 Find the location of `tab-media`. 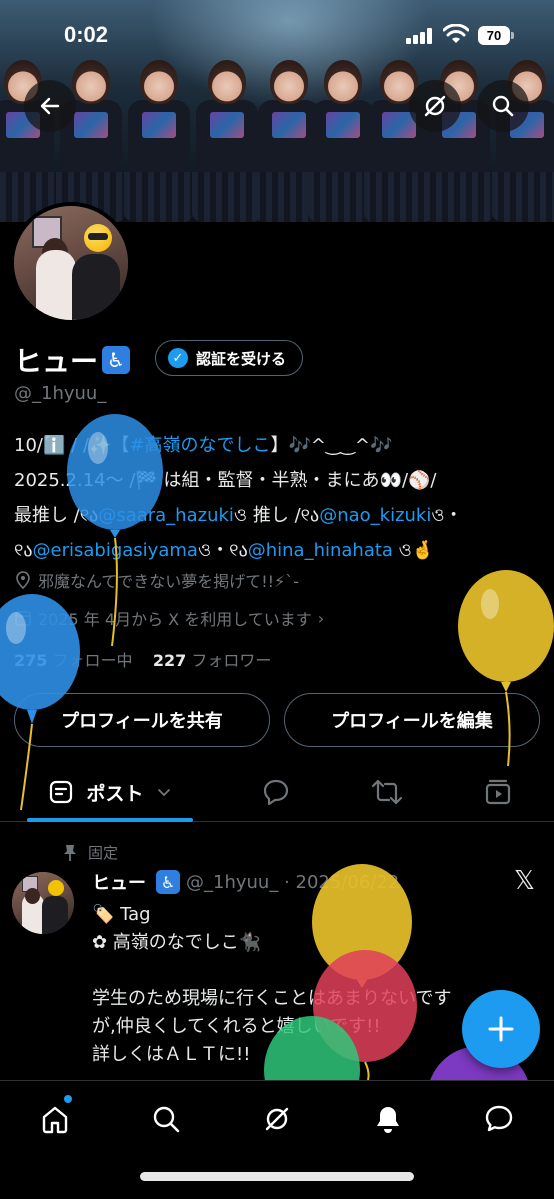

tab-media is located at coordinates (498, 792).